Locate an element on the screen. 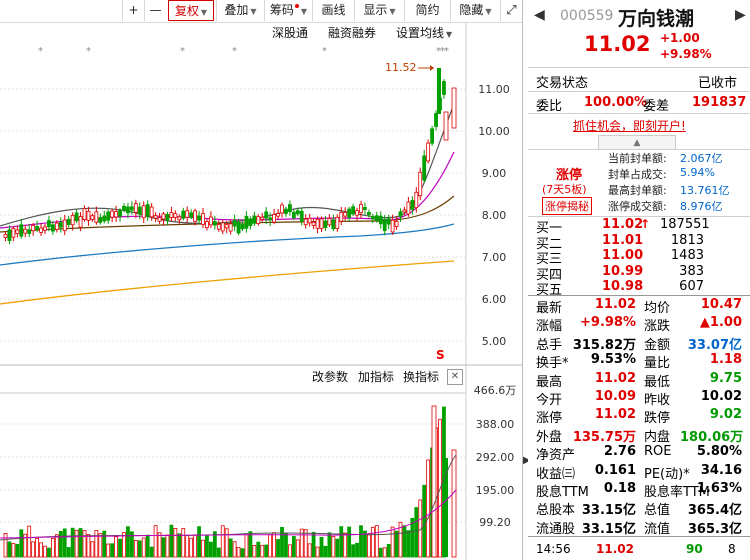 The width and height of the screenshot is (750, 560). dividend-s-icon: S is located at coordinates (440, 355).